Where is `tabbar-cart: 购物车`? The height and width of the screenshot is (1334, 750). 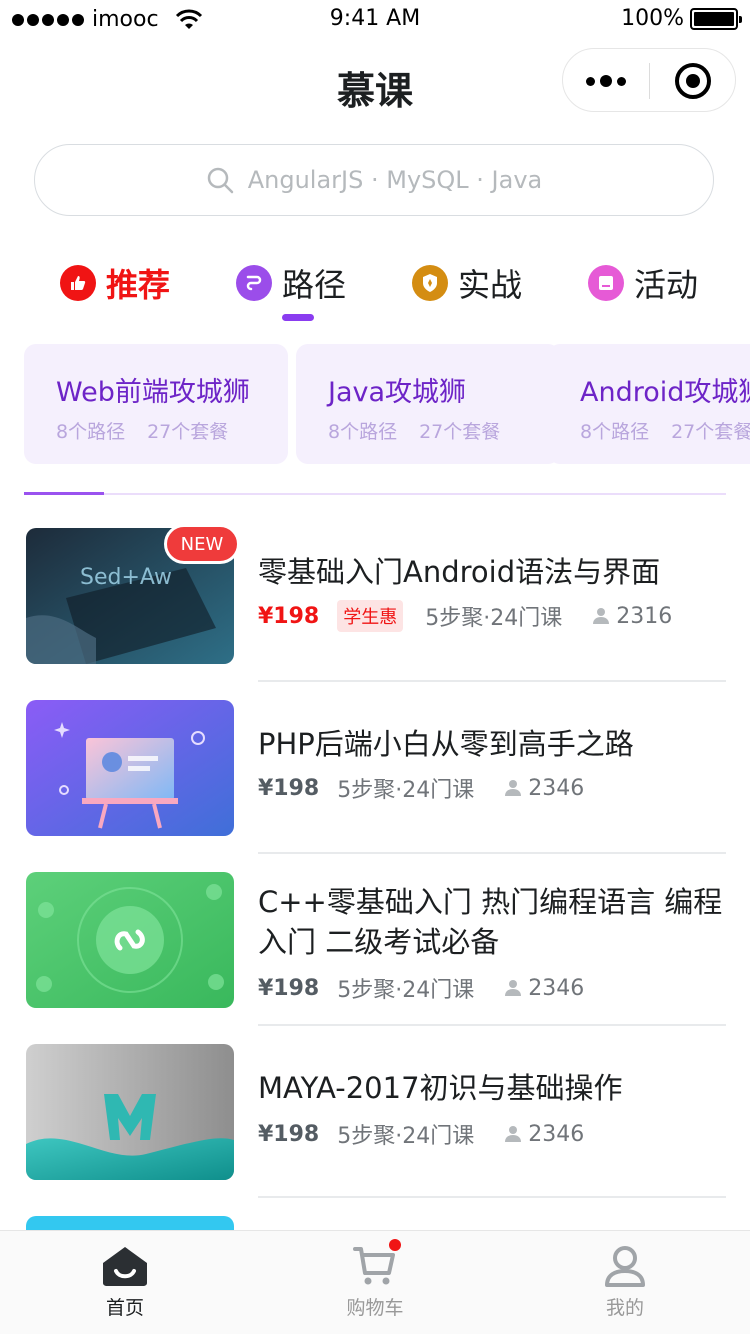 tabbar-cart: 购物车 is located at coordinates (375, 1282).